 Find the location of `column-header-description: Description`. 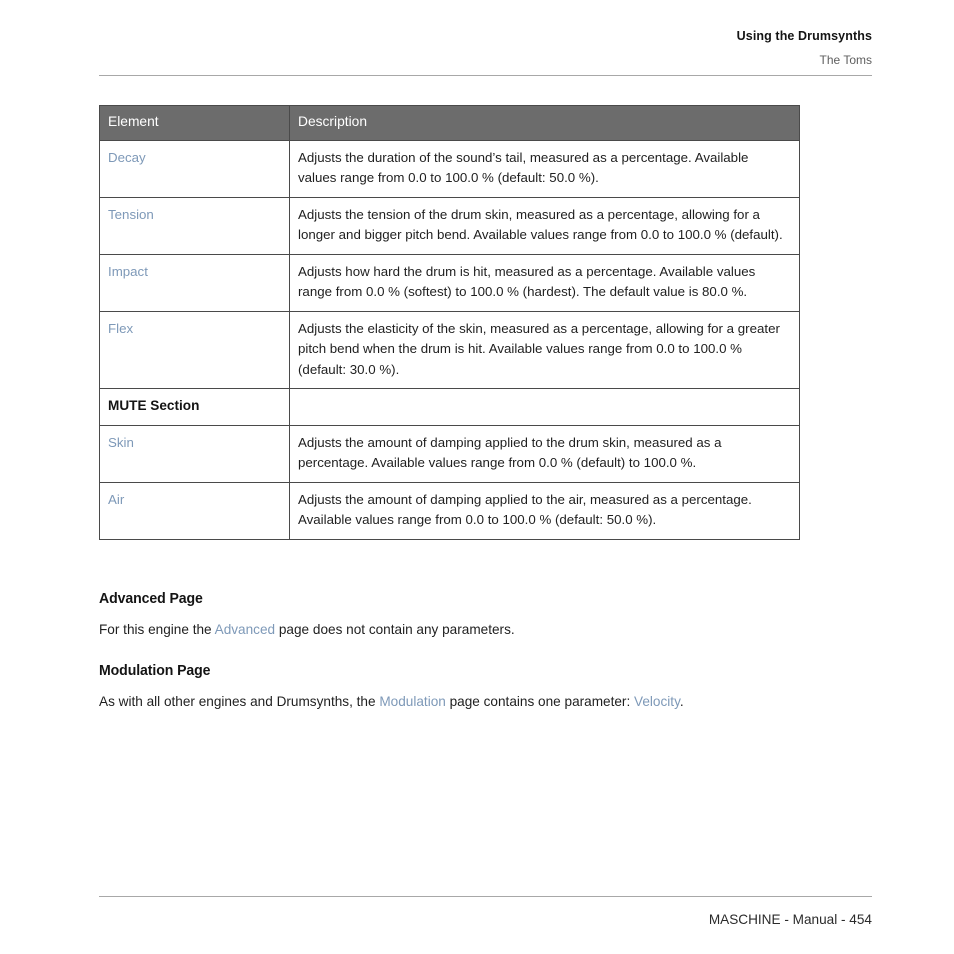

column-header-description: Description is located at coordinates (544, 123).